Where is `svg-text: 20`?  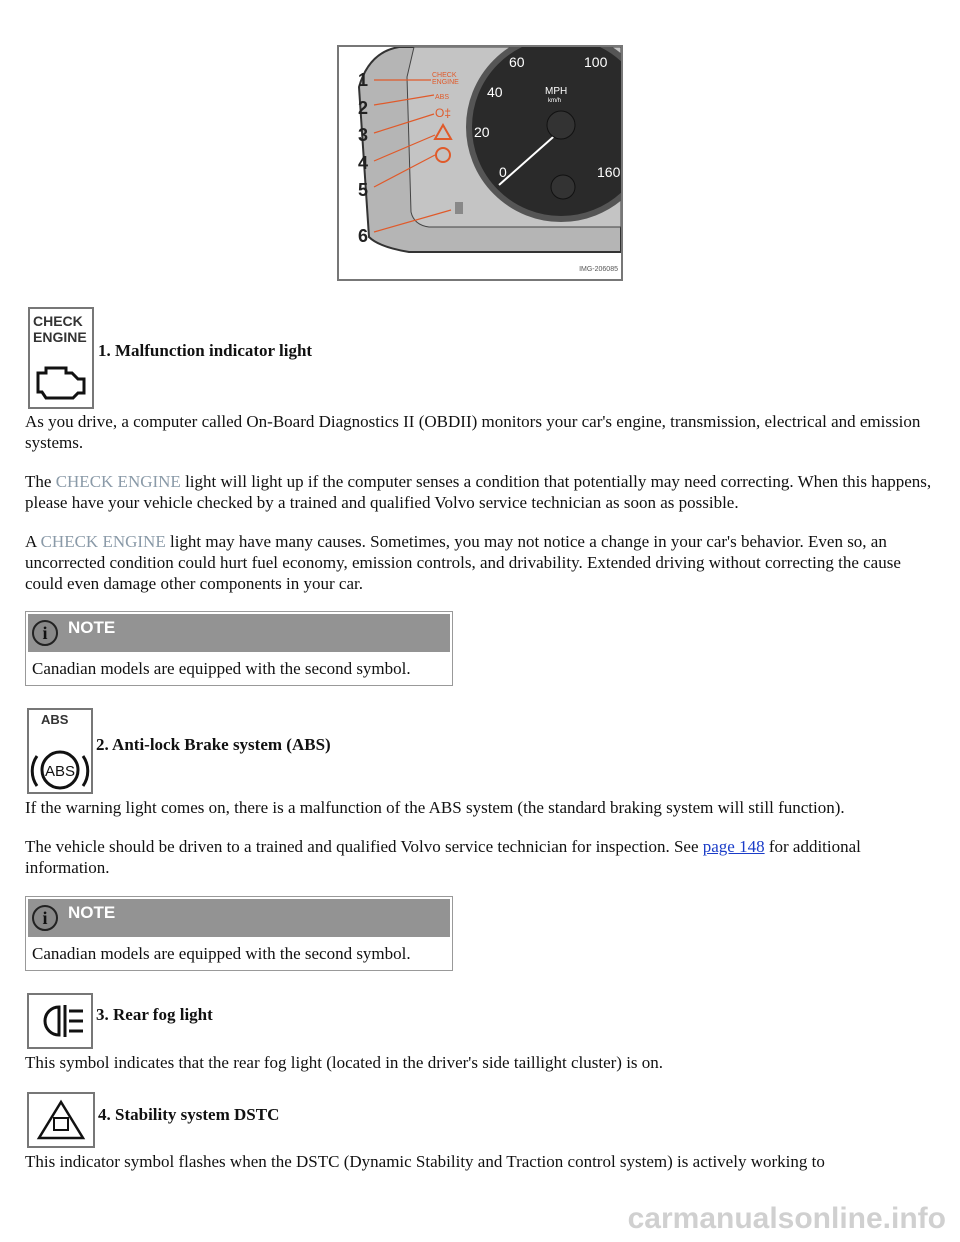 svg-text: 20 is located at coordinates (482, 132).